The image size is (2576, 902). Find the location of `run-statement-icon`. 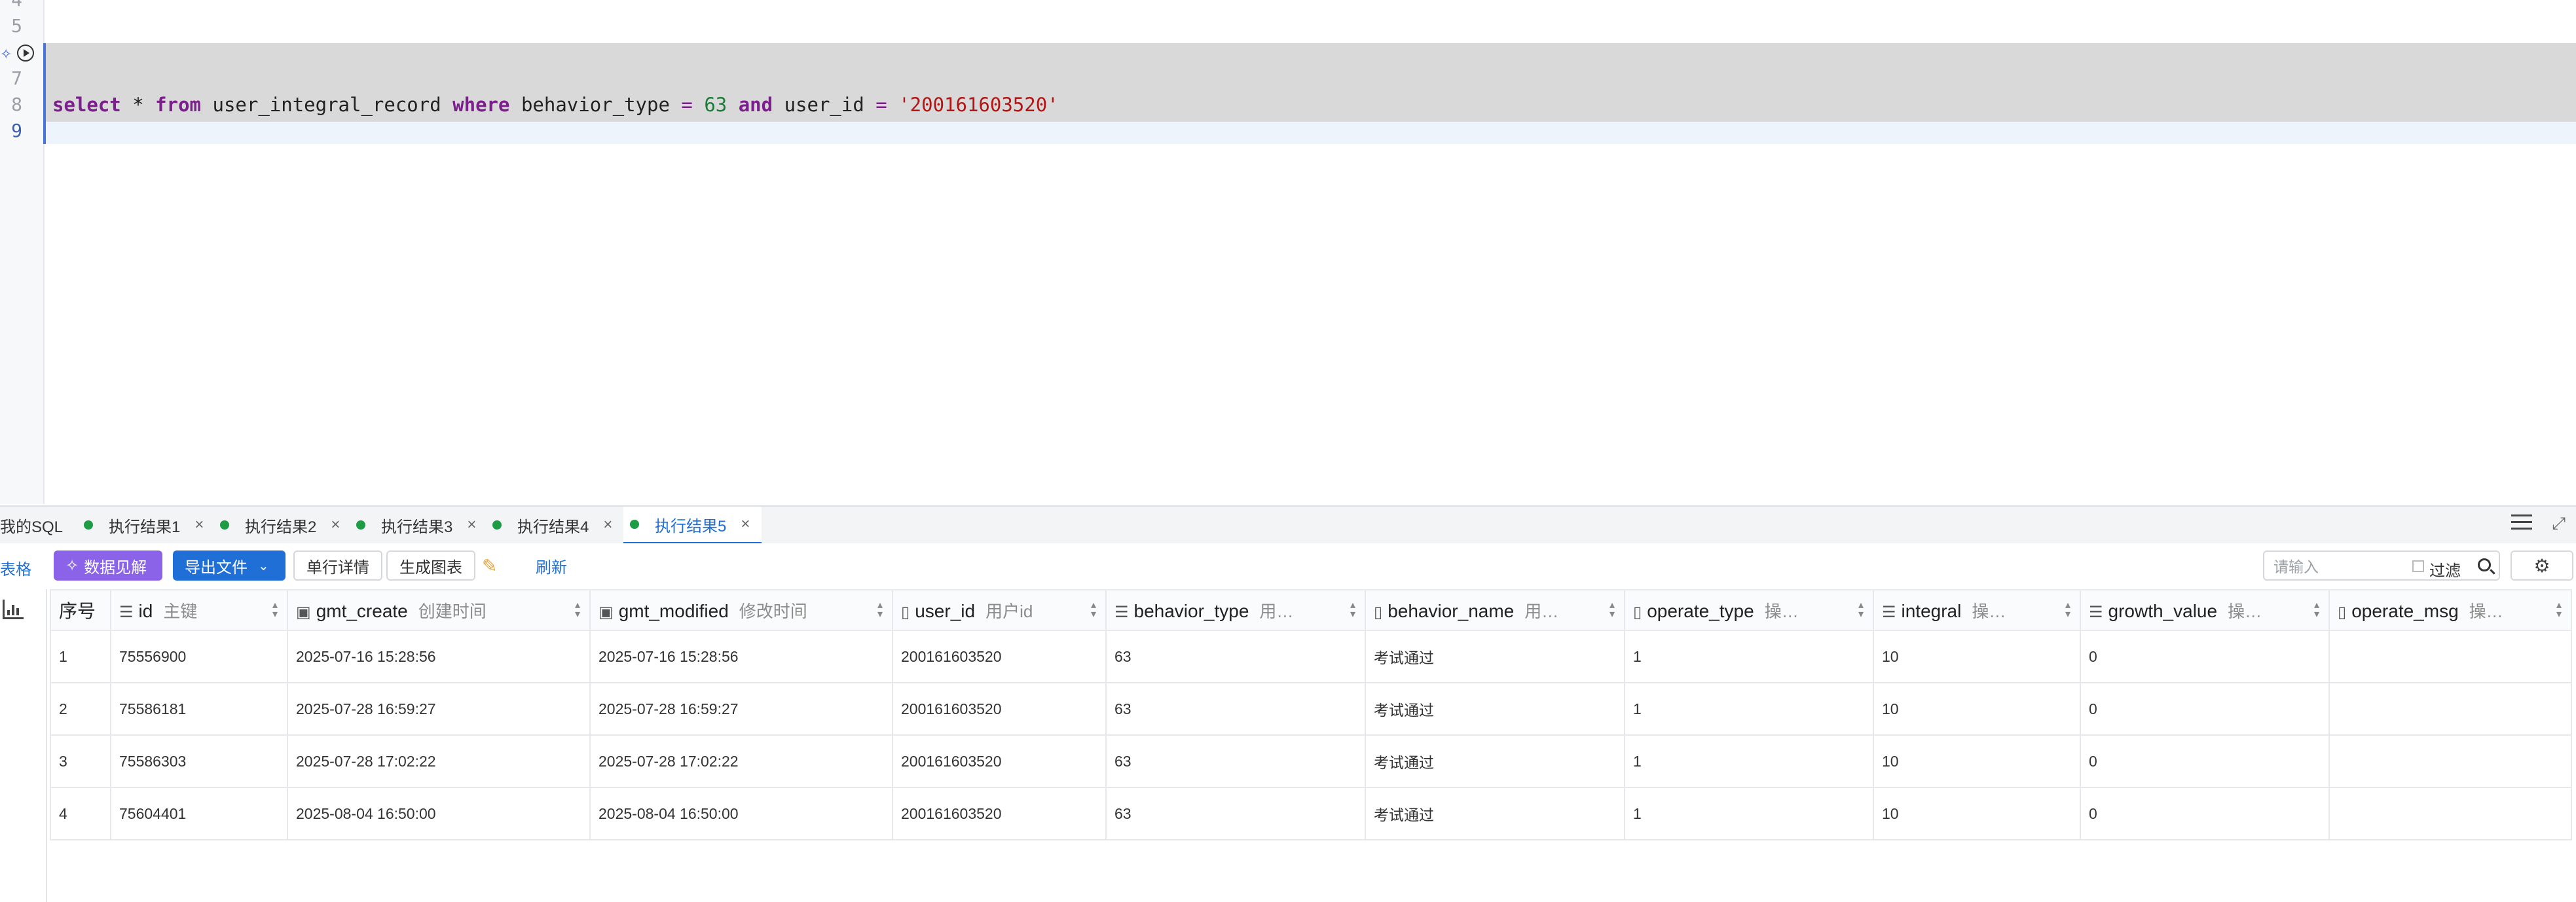

run-statement-icon is located at coordinates (25, 53).